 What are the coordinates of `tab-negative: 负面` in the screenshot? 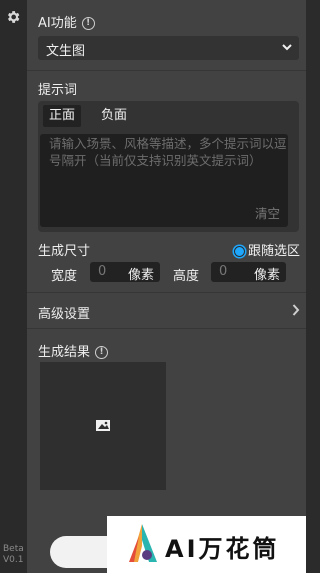 It's located at (114, 116).